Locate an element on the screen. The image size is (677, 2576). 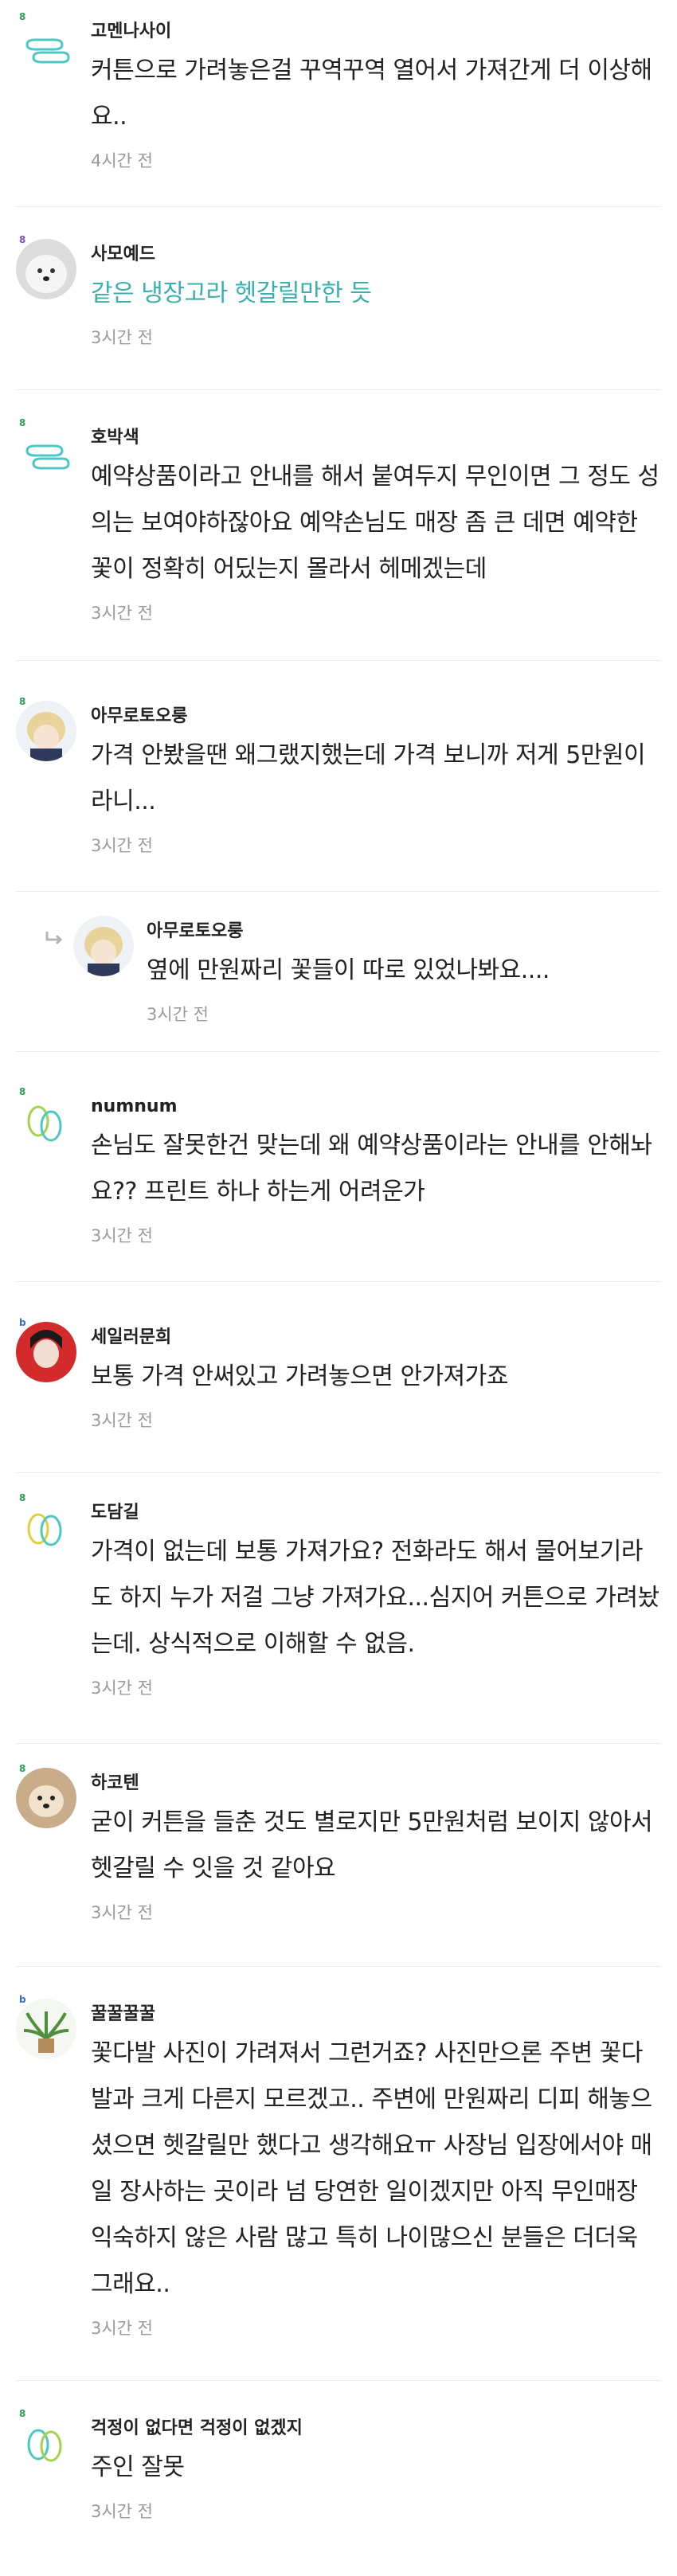
comment: 8 걱정이 없다면 걱정이 없겠지 주인 잘못 3시간 전 is located at coordinates (339, 2490).